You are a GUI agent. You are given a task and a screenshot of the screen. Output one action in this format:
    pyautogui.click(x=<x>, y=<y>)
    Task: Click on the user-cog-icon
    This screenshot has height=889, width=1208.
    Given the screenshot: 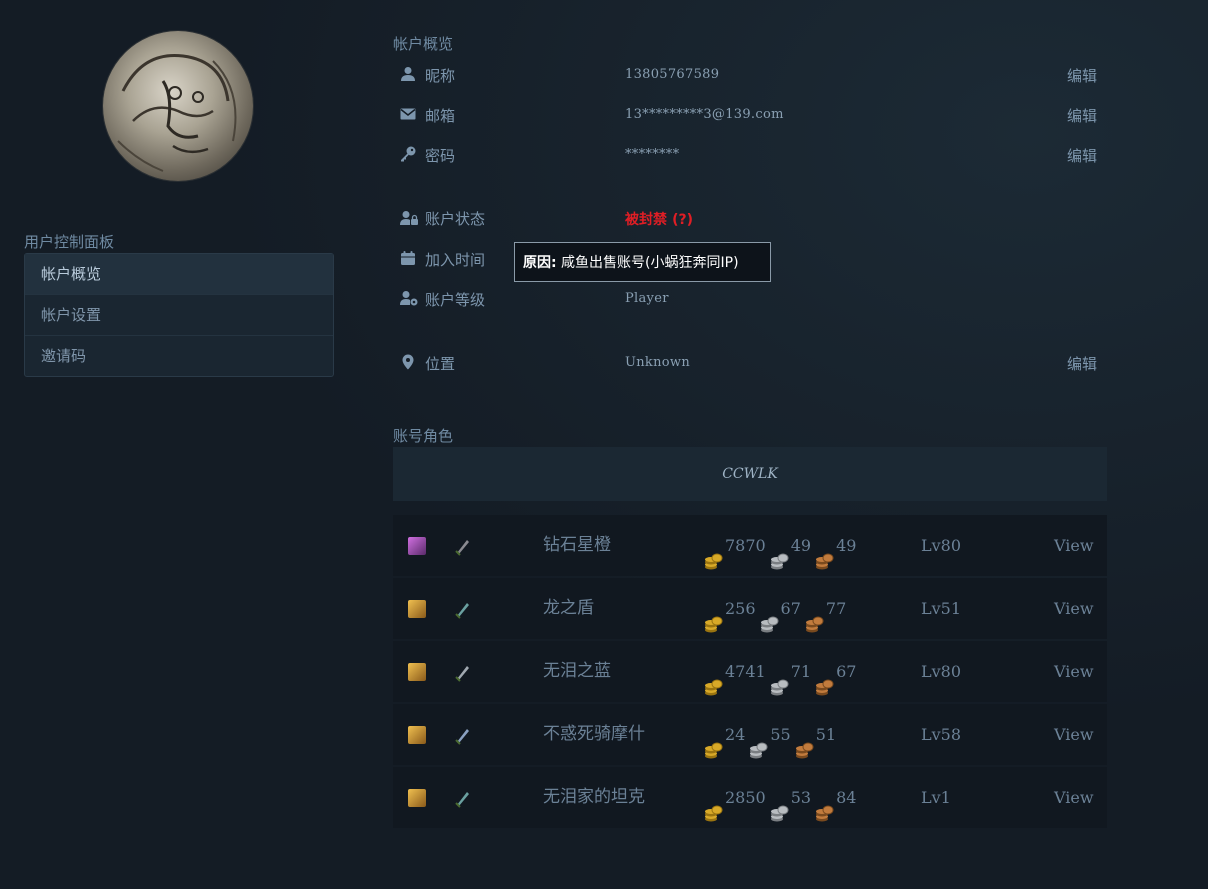 What is the action you would take?
    pyautogui.click(x=409, y=300)
    